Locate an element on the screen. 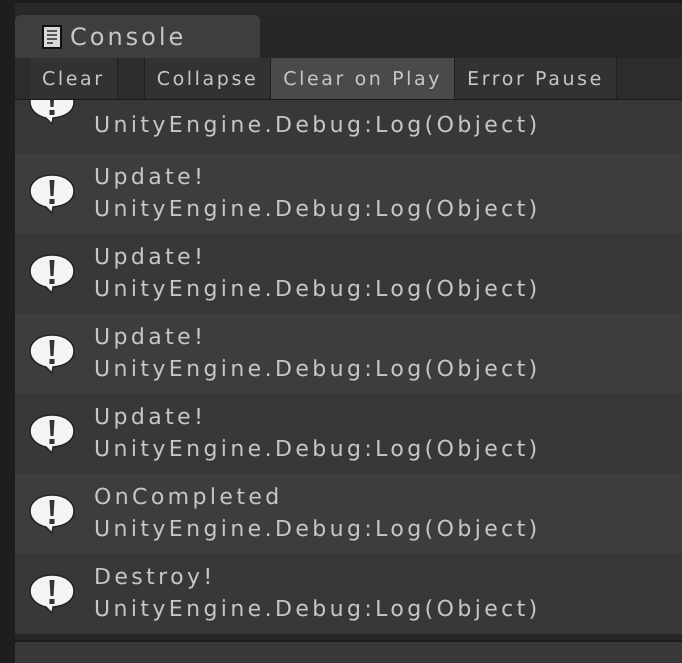  log-message: Destroy! is located at coordinates (155, 578).